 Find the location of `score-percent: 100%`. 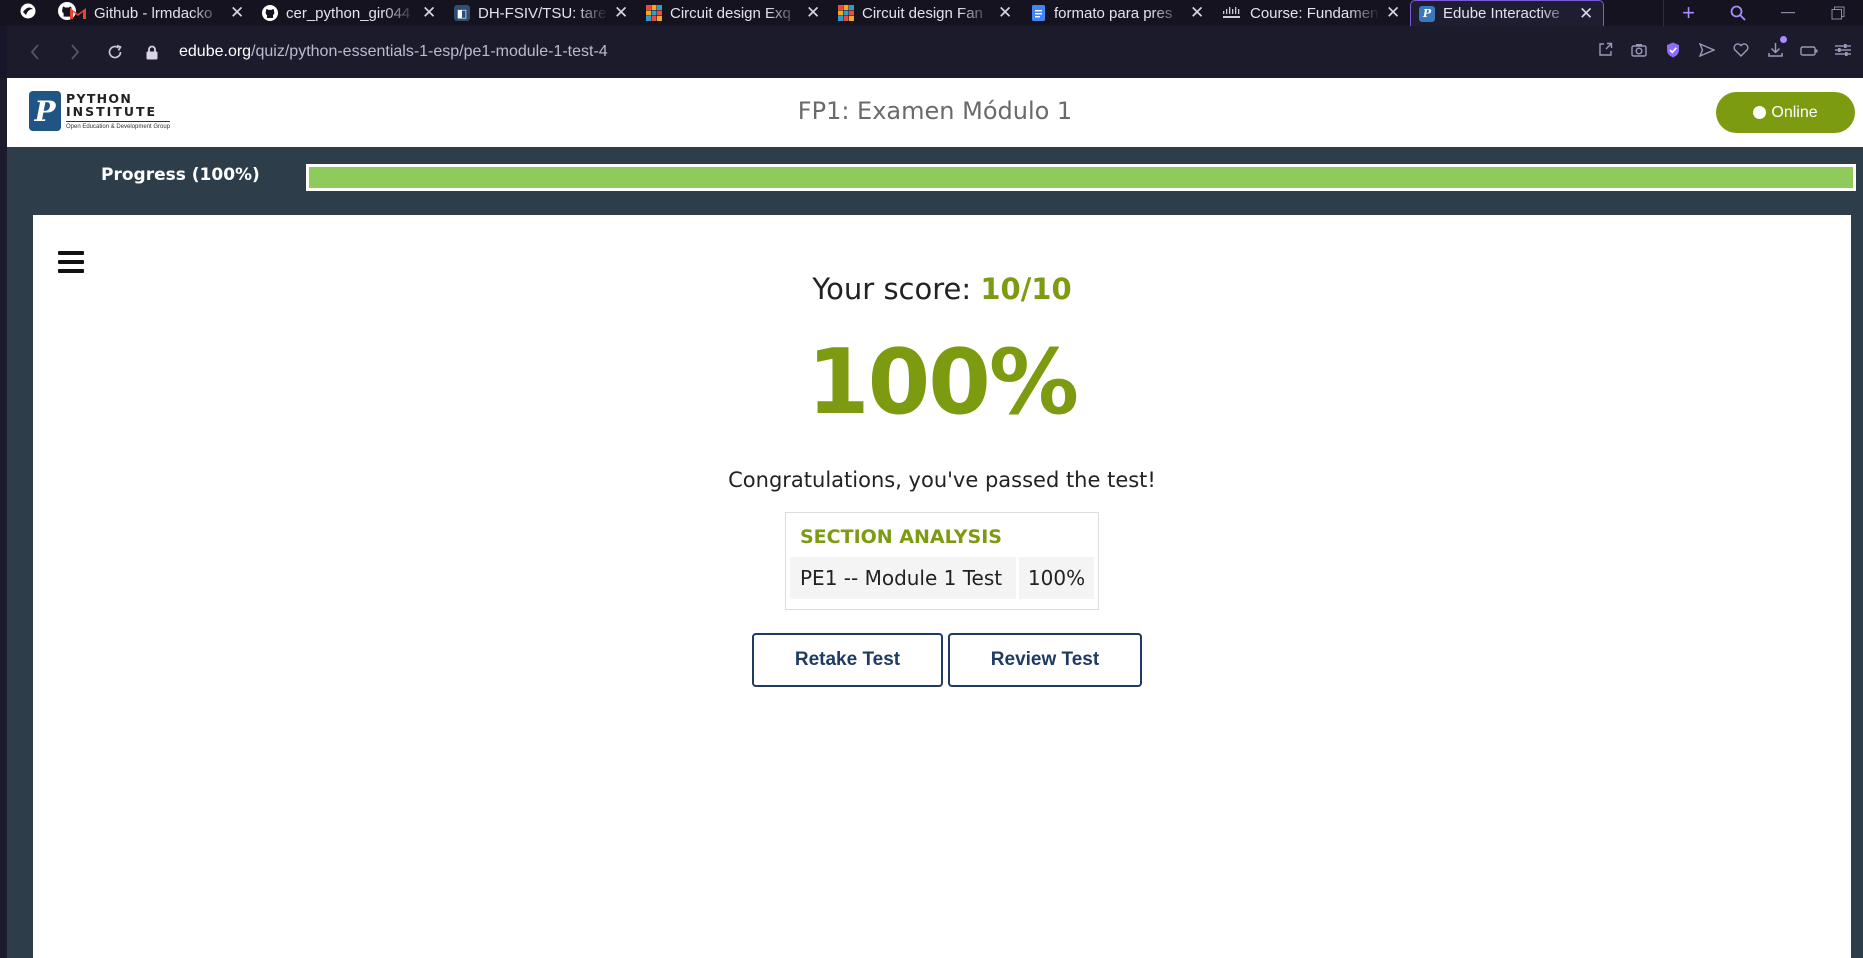

score-percent: 100% is located at coordinates (942, 382).